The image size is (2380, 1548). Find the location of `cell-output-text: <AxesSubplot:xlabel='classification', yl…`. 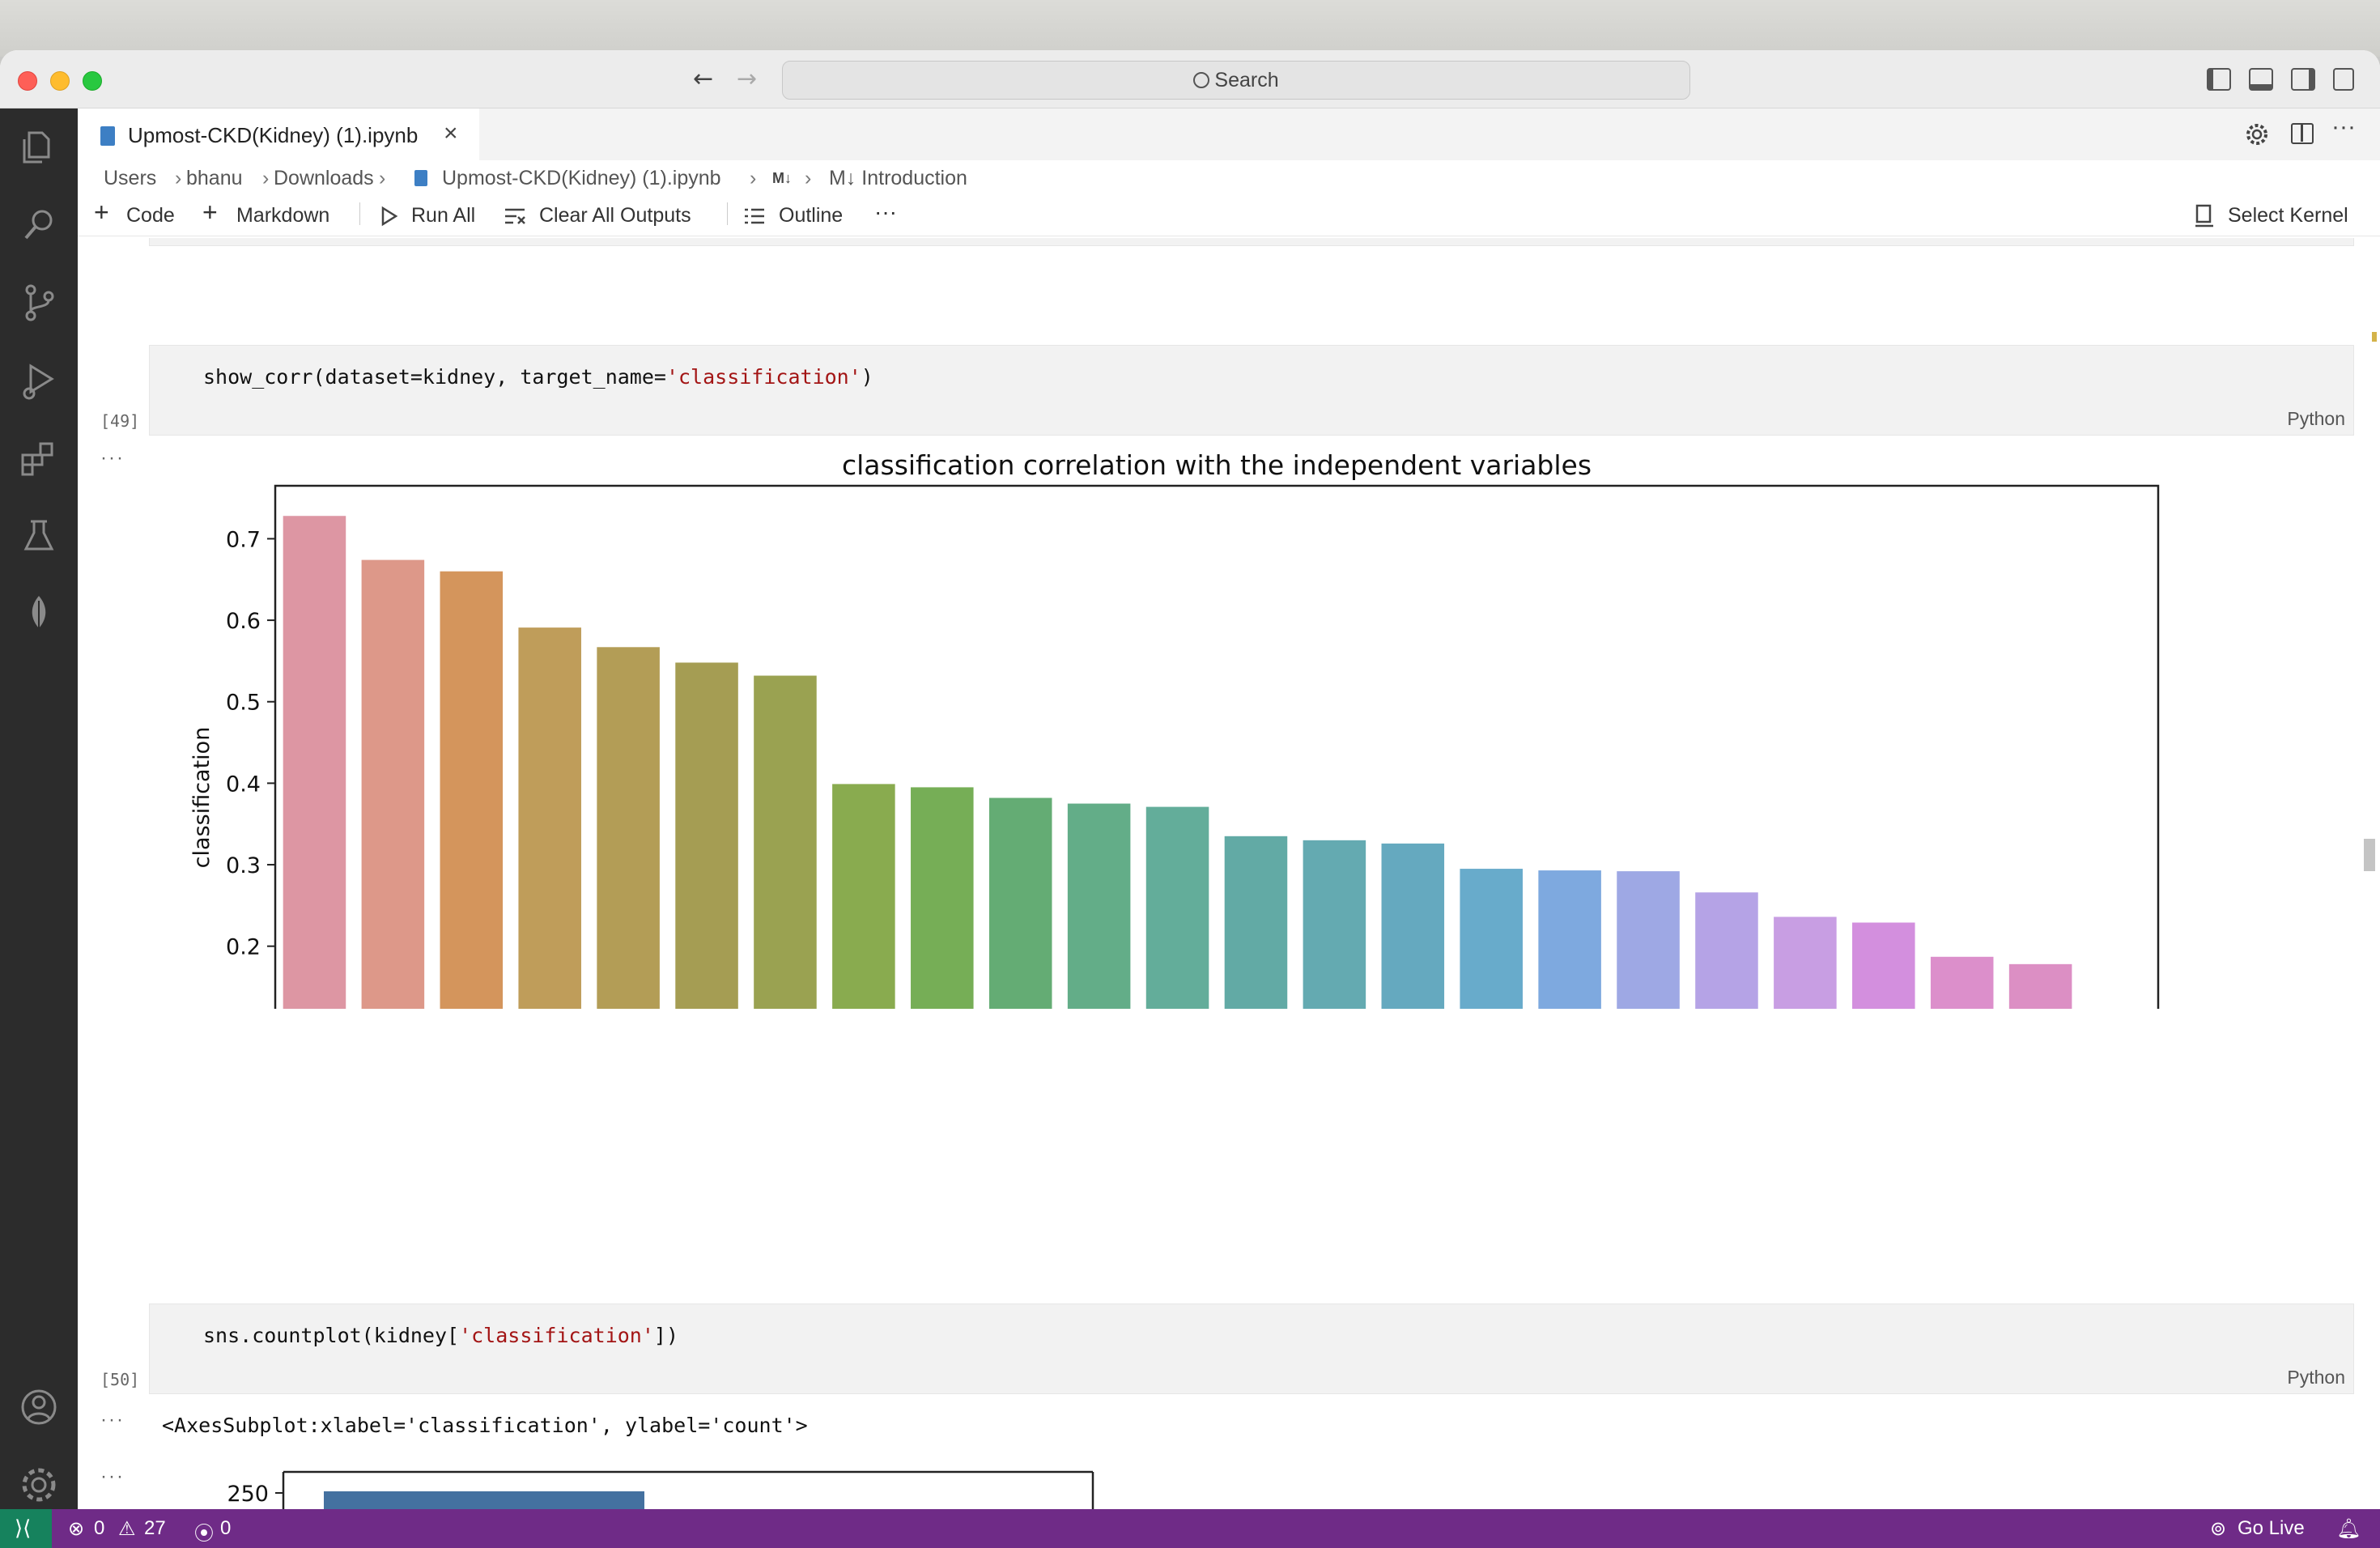

cell-output-text: <AxesSubplot:xlabel='classification', yl… is located at coordinates (485, 1425).